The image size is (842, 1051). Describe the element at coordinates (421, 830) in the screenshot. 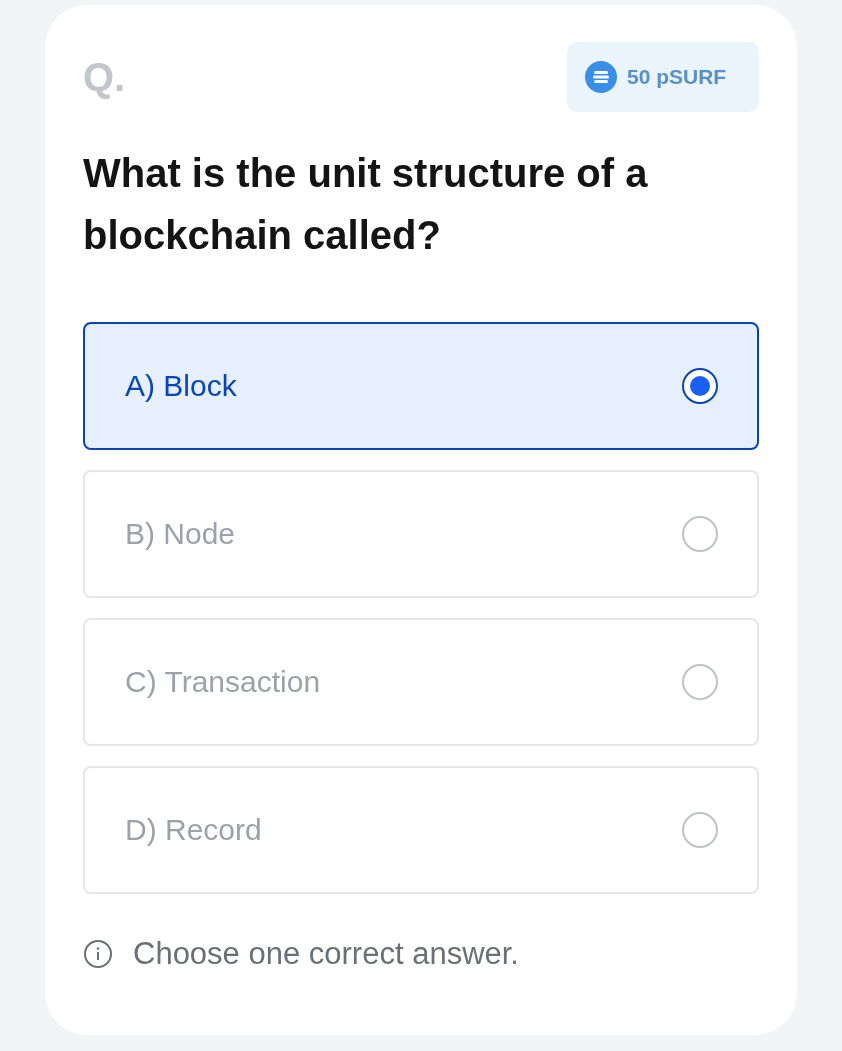

I see `answer-option: D) Record` at that location.